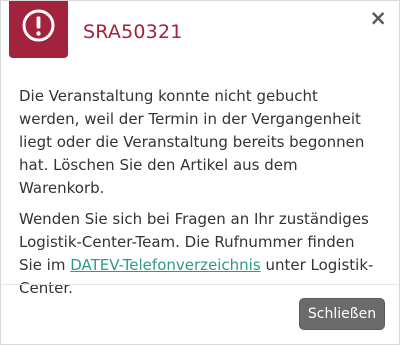  Describe the element at coordinates (133, 32) in the screenshot. I see `dialog-title: SRA50321` at that location.